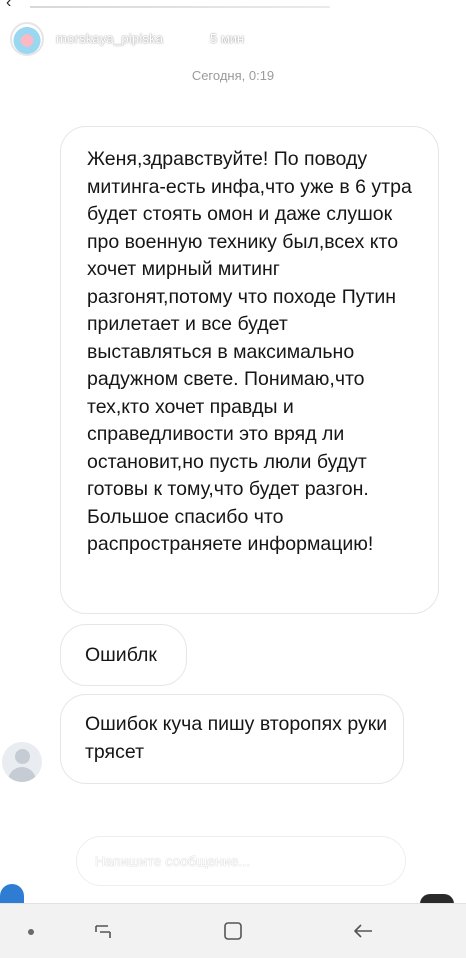 Image resolution: width=466 pixels, height=958 pixels. What do you see at coordinates (121, 655) in the screenshot?
I see `message-text: Ошиблк` at bounding box center [121, 655].